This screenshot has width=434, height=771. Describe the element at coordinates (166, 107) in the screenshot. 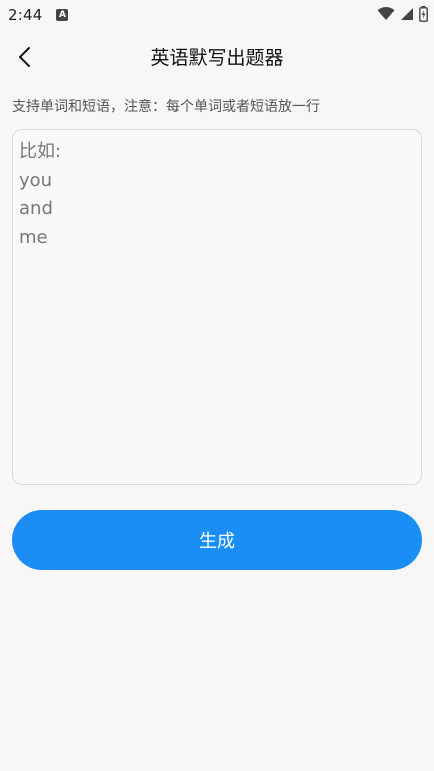

I see `input-hint: 支持单词和短语，注意：每个单词或者短语放一行` at that location.